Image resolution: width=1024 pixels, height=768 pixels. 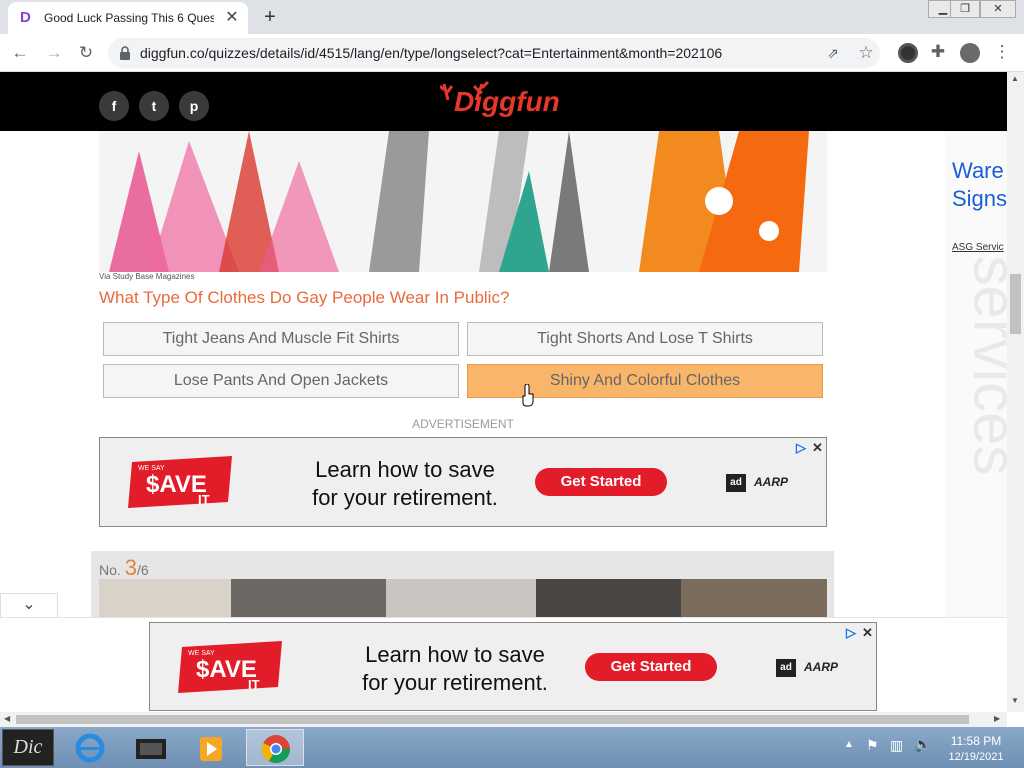 I want to click on scroll-left-icon: ◀, so click(x=7, y=718).